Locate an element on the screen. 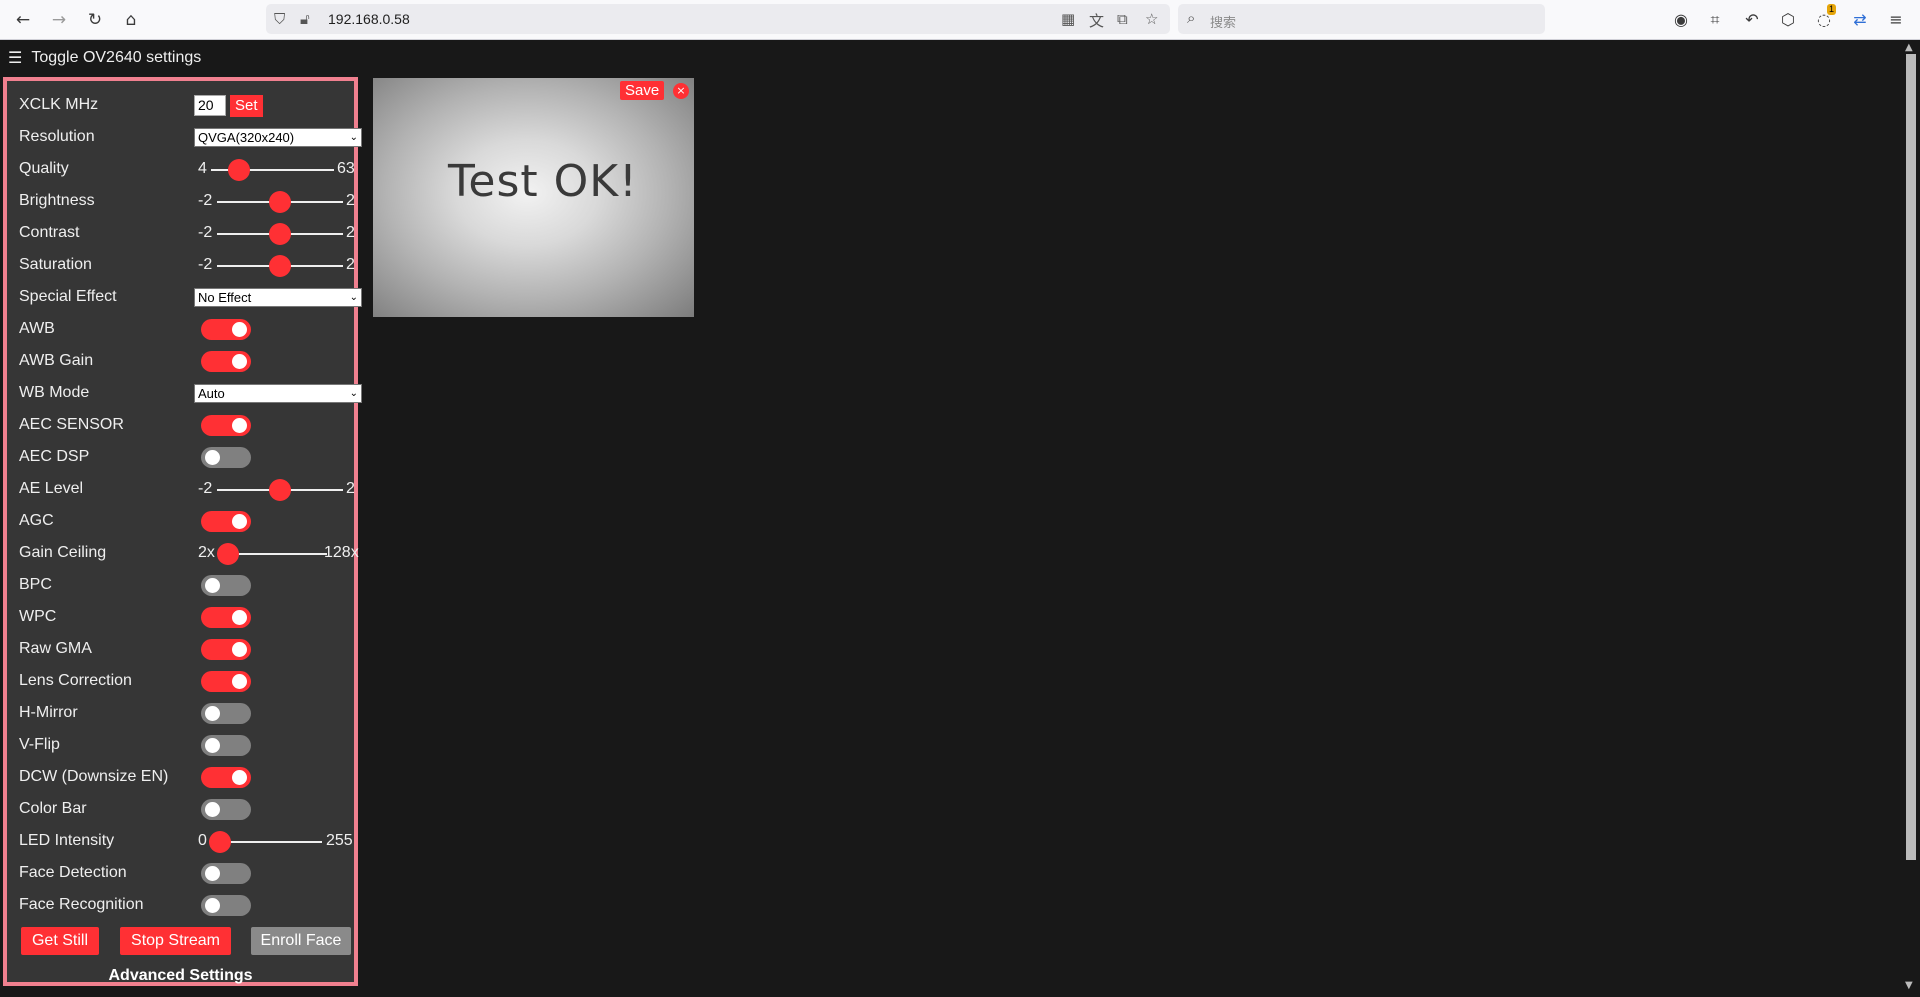  bookmark-star-icon: ☆ is located at coordinates (1151, 19).